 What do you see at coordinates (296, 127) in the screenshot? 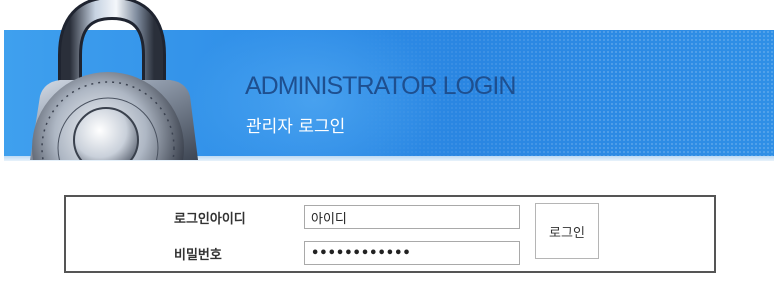
I see `page-subtitle: 관리자 로그인` at bounding box center [296, 127].